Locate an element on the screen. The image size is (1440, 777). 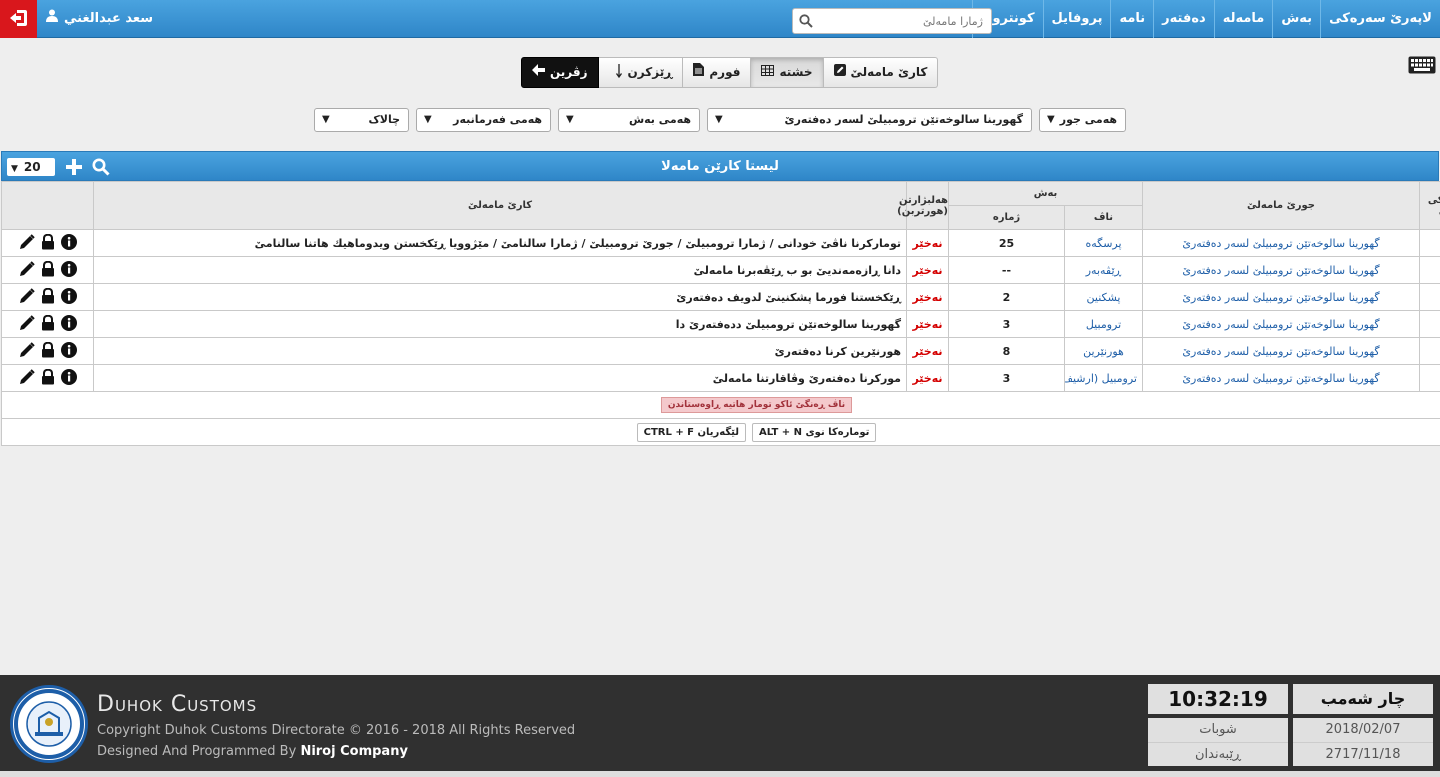
cell-section-name: ترومبیل is located at coordinates (1103, 324).